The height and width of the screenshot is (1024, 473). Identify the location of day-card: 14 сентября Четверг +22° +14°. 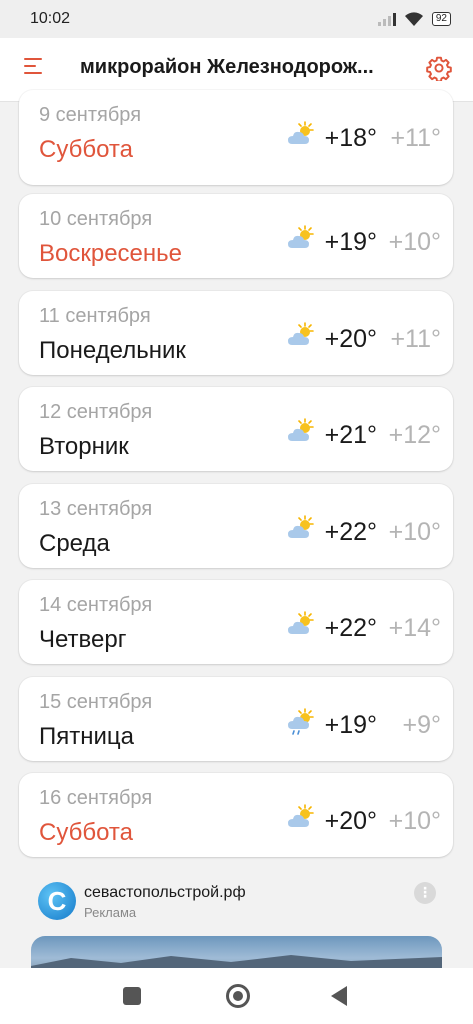
(236, 622).